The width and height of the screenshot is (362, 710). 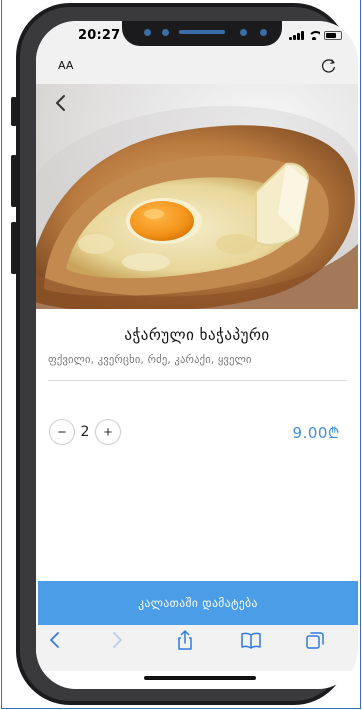 I want to click on home-indicator, so click(x=200, y=678).